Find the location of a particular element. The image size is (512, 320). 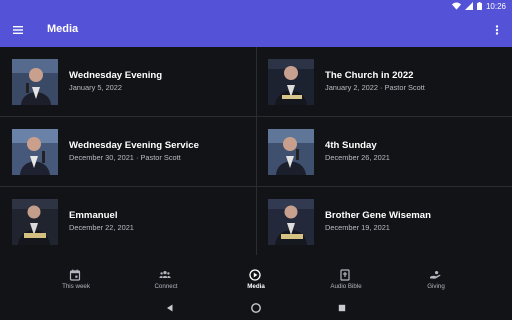

nav-label: Audio Bible is located at coordinates (346, 286).